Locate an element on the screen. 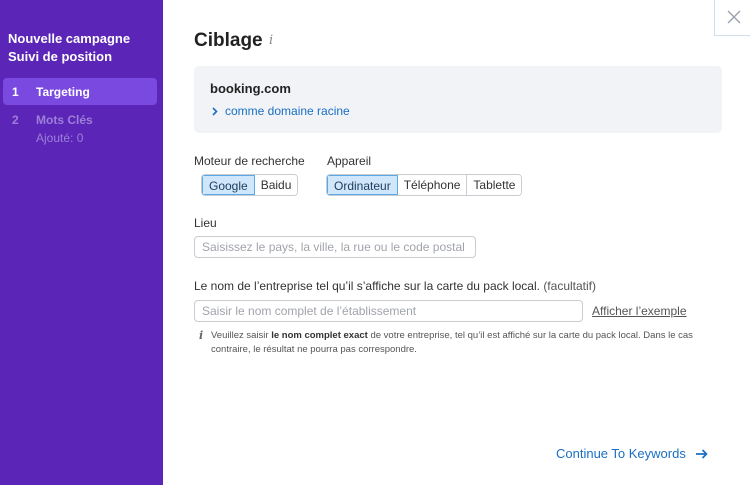 The height and width of the screenshot is (485, 750). device-selector: Ordinateur Téléphone Tablette is located at coordinates (424, 185).